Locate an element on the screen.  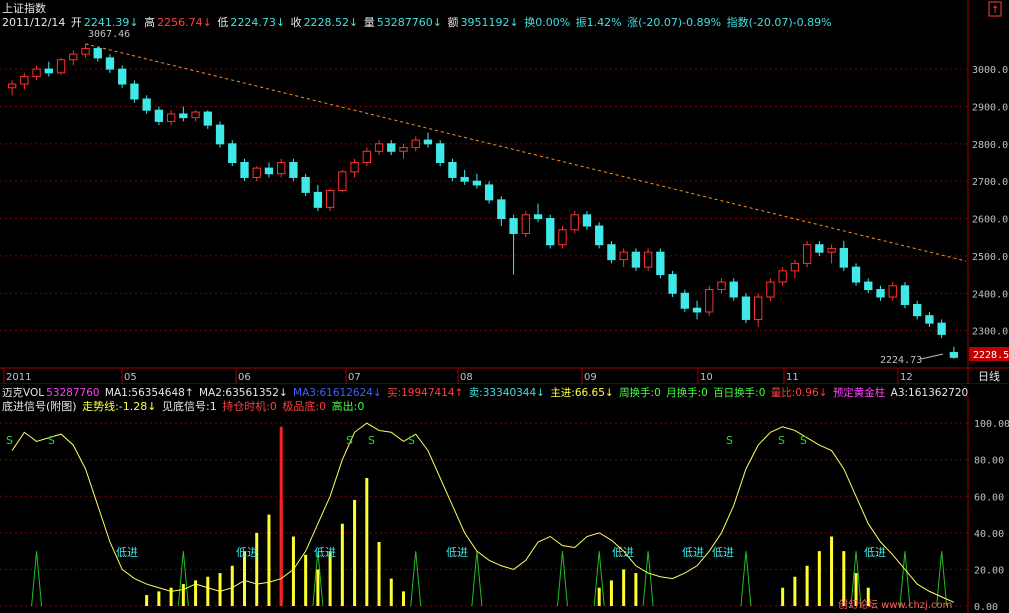
x-tick-label: 11 is located at coordinates (792, 377).